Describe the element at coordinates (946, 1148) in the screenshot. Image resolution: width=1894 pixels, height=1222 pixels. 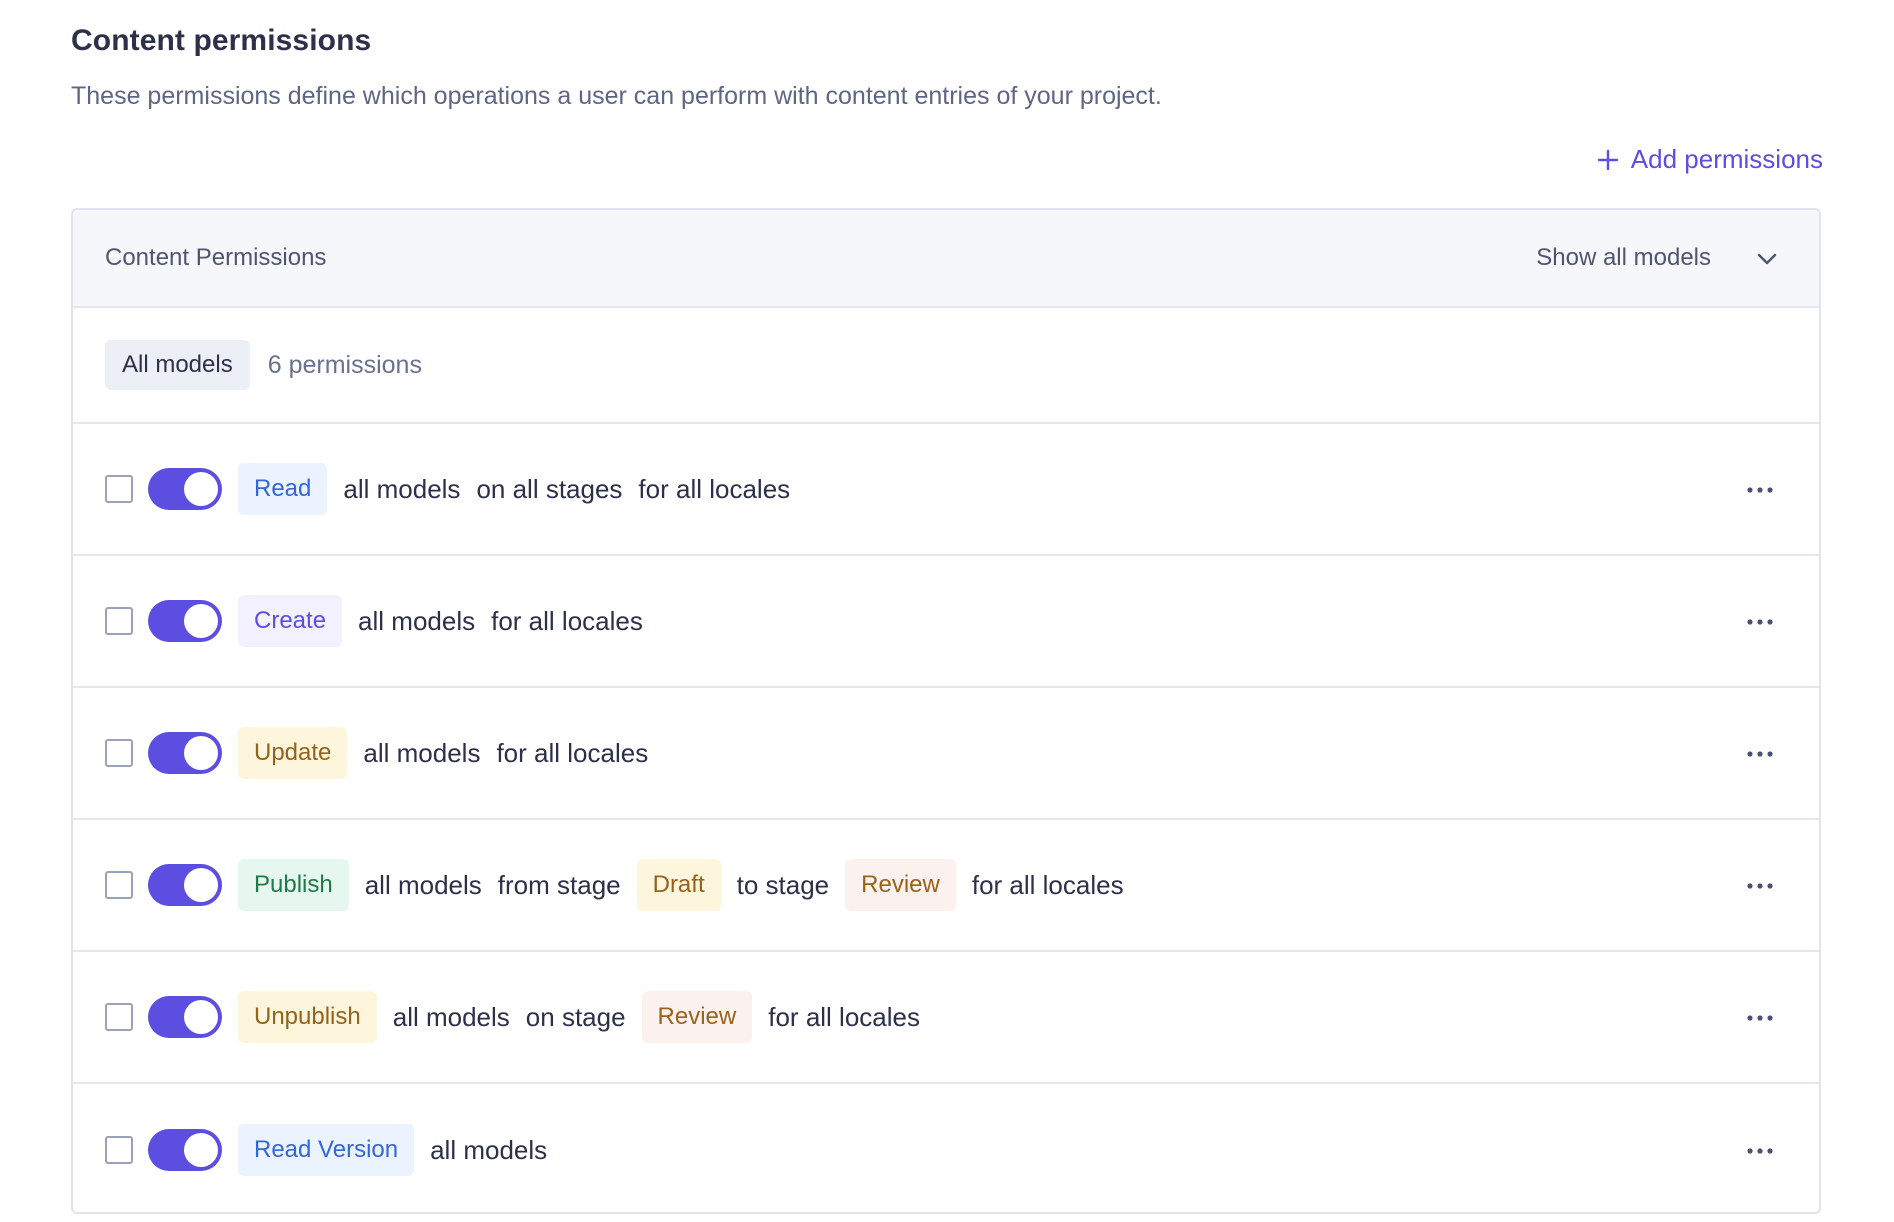
I see `permission-row: Read Version all models` at that location.